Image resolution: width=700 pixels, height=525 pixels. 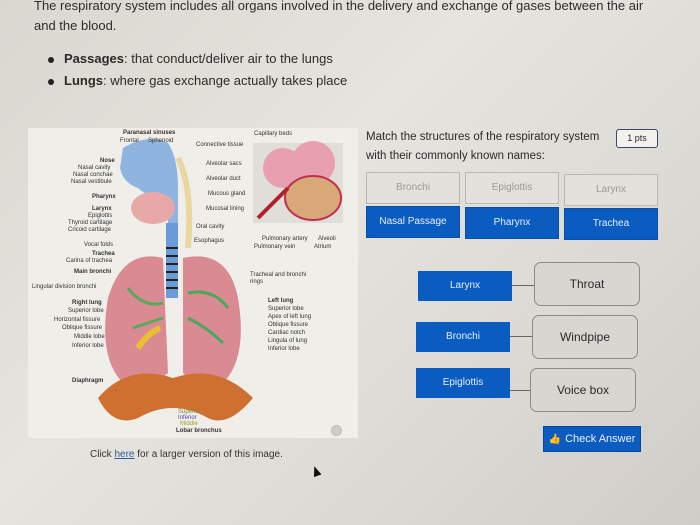 I want to click on label-capillary-beds: Capillary beds, so click(x=273, y=134).